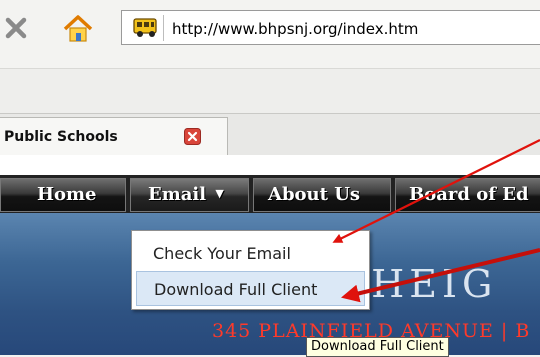 Image resolution: width=540 pixels, height=357 pixels. Describe the element at coordinates (61, 137) in the screenshot. I see `tab-title: Public Schools` at that location.